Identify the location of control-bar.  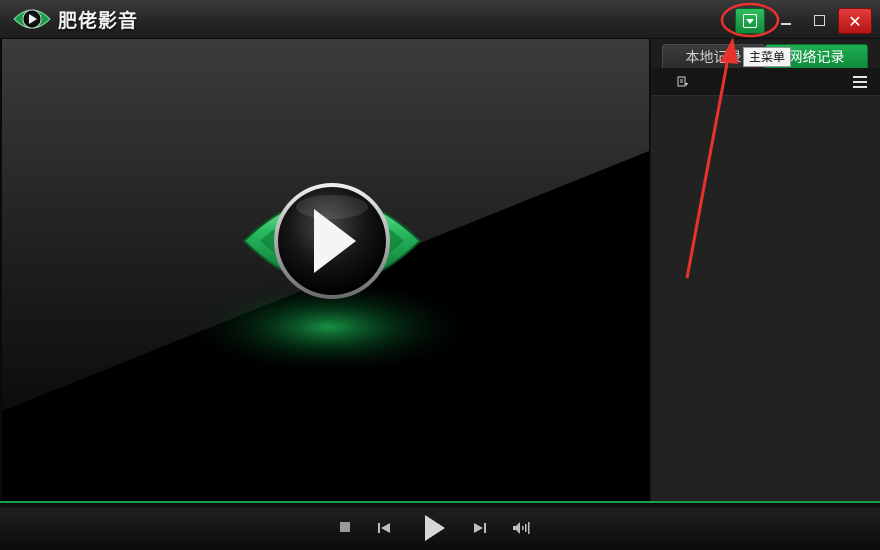
(440, 529).